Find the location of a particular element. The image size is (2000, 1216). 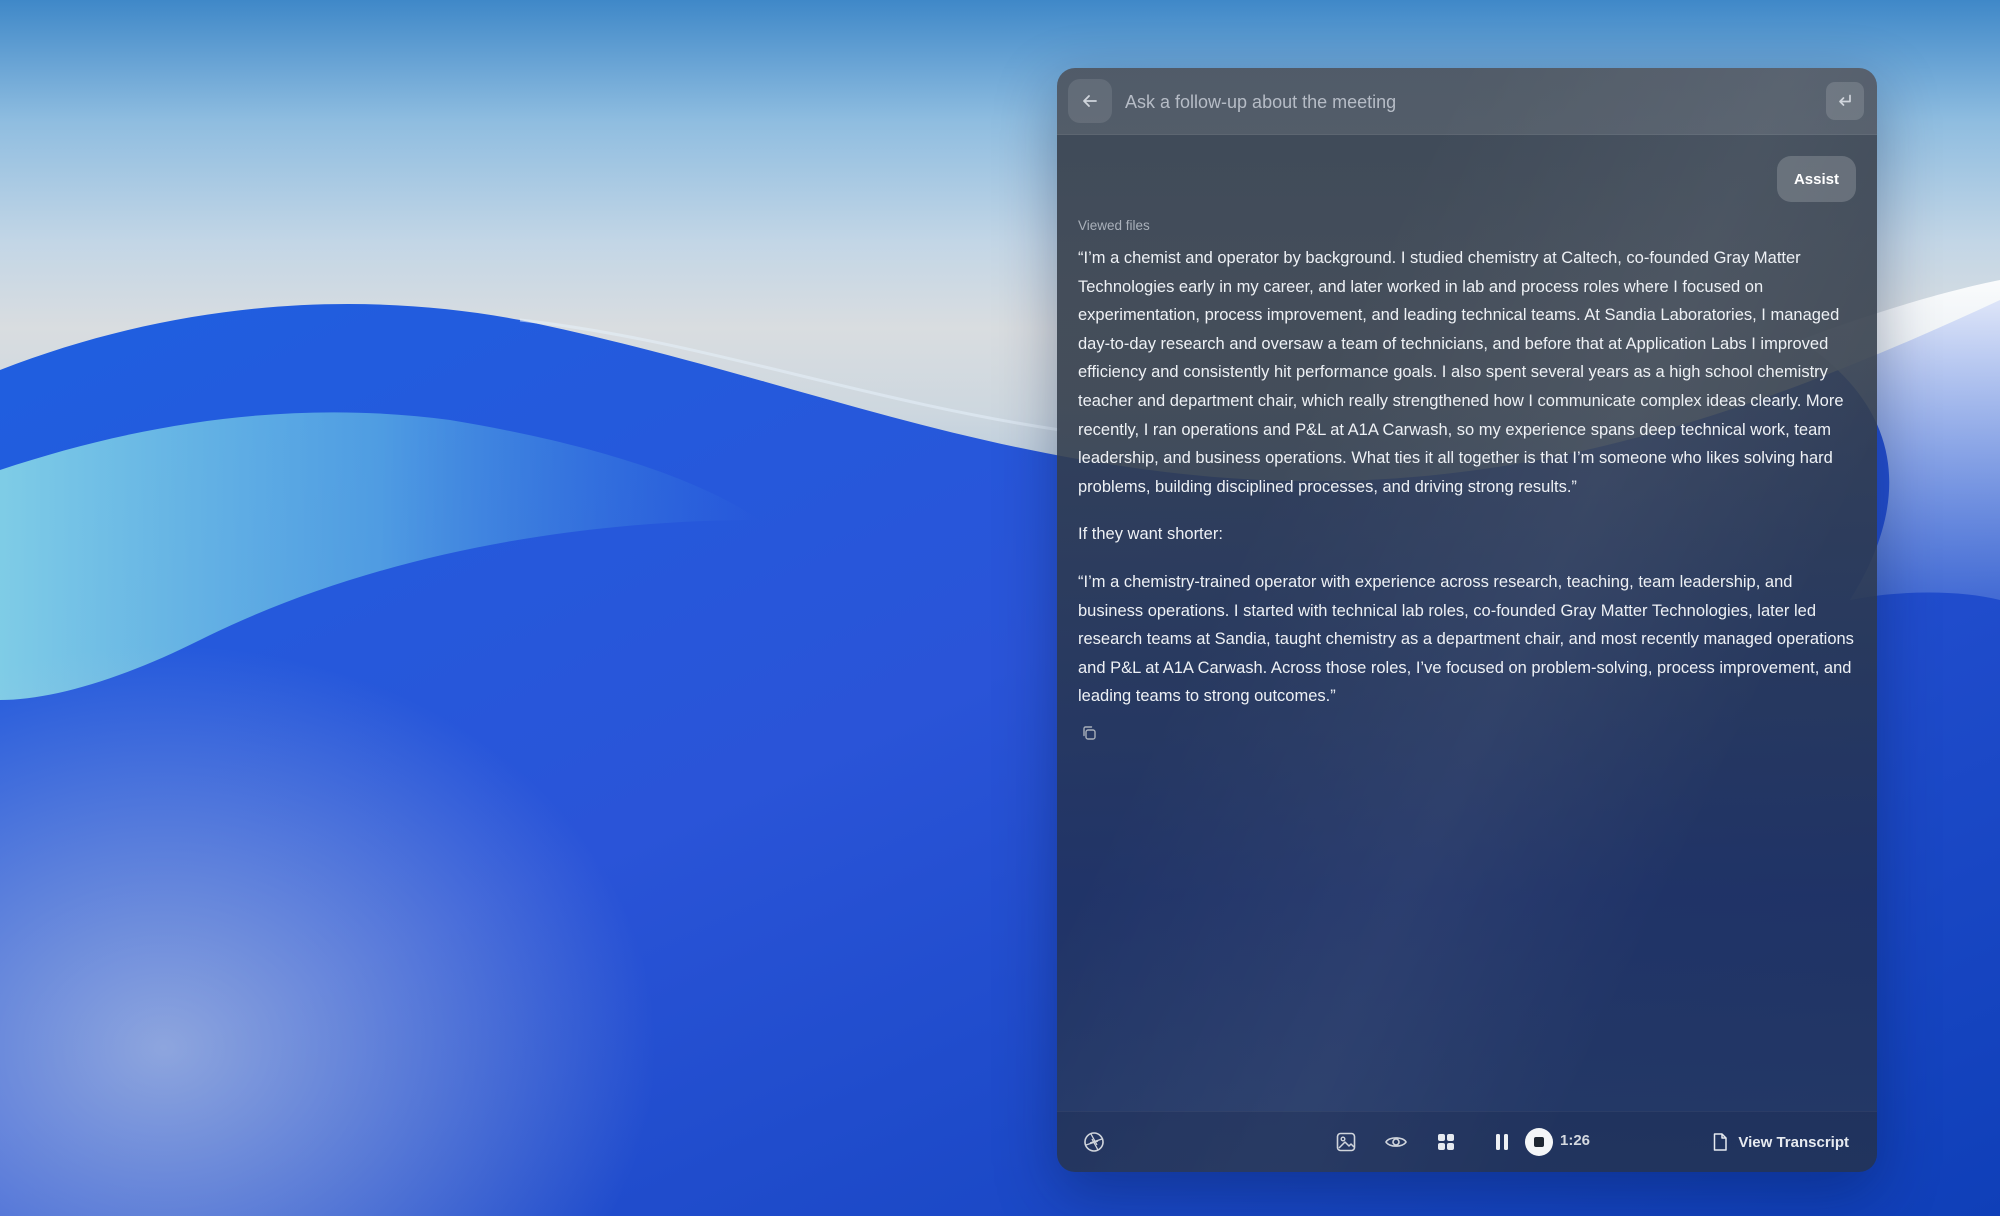

screenshot-button is located at coordinates (1346, 1142).